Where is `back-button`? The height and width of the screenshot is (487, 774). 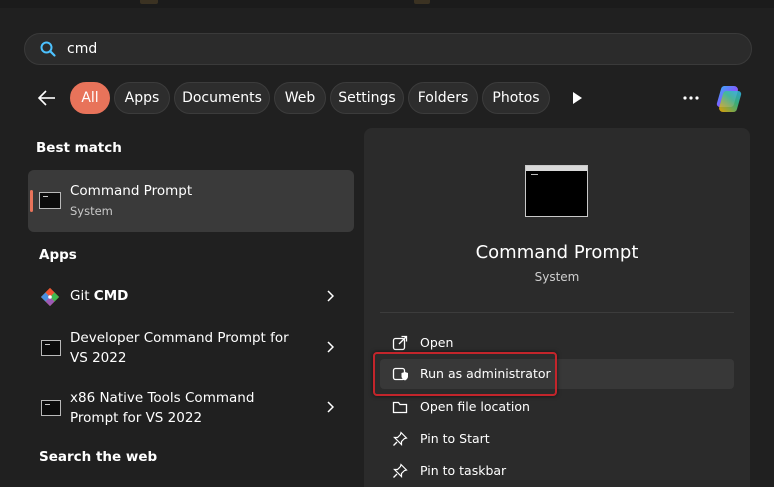 back-button is located at coordinates (47, 98).